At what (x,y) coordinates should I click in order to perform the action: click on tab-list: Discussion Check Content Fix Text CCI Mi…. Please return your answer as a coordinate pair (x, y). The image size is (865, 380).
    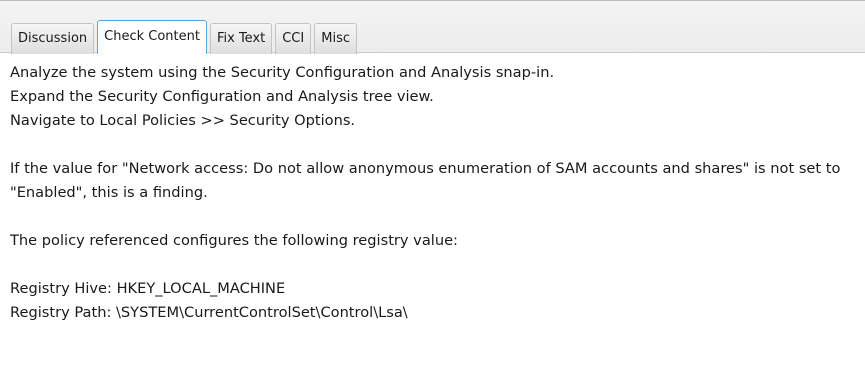
    Looking at the image, I should click on (185, 37).